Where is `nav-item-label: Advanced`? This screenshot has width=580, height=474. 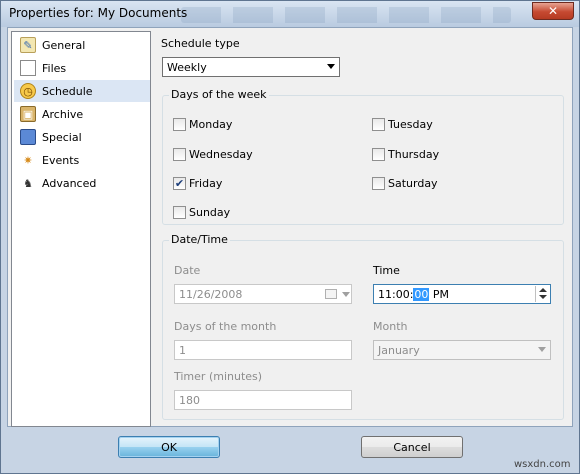 nav-item-label: Advanced is located at coordinates (69, 183).